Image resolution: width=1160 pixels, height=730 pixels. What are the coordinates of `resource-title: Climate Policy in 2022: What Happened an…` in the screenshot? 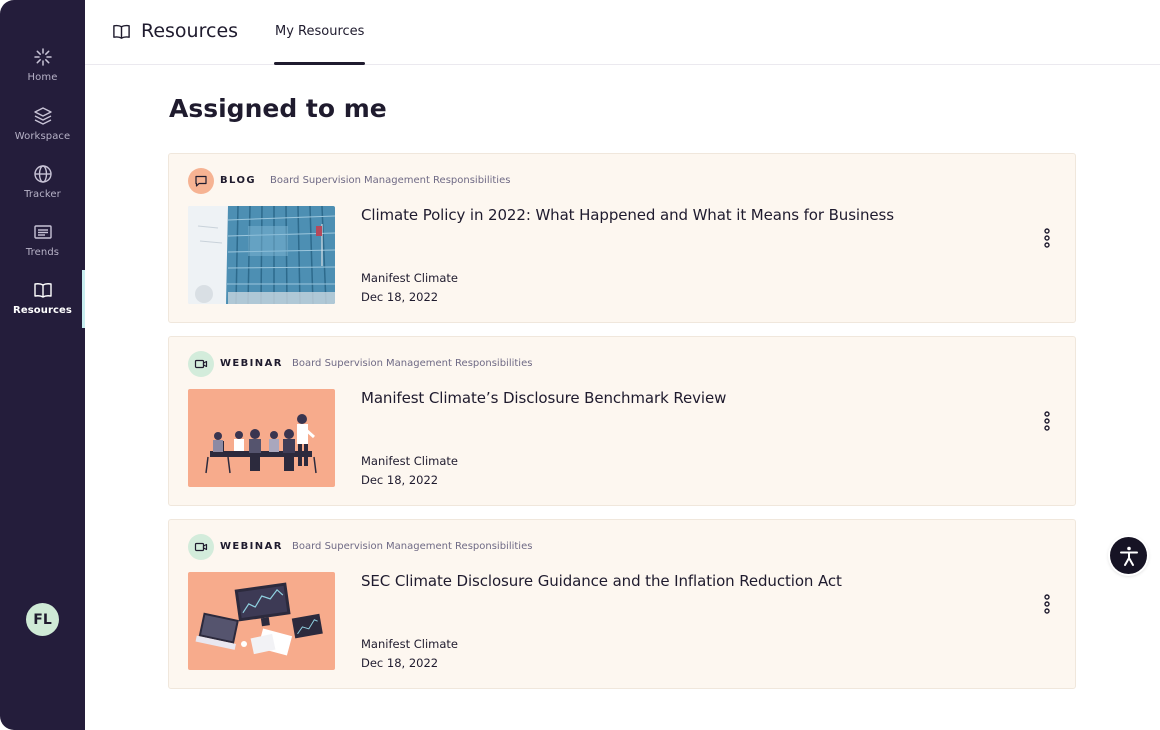 It's located at (627, 215).